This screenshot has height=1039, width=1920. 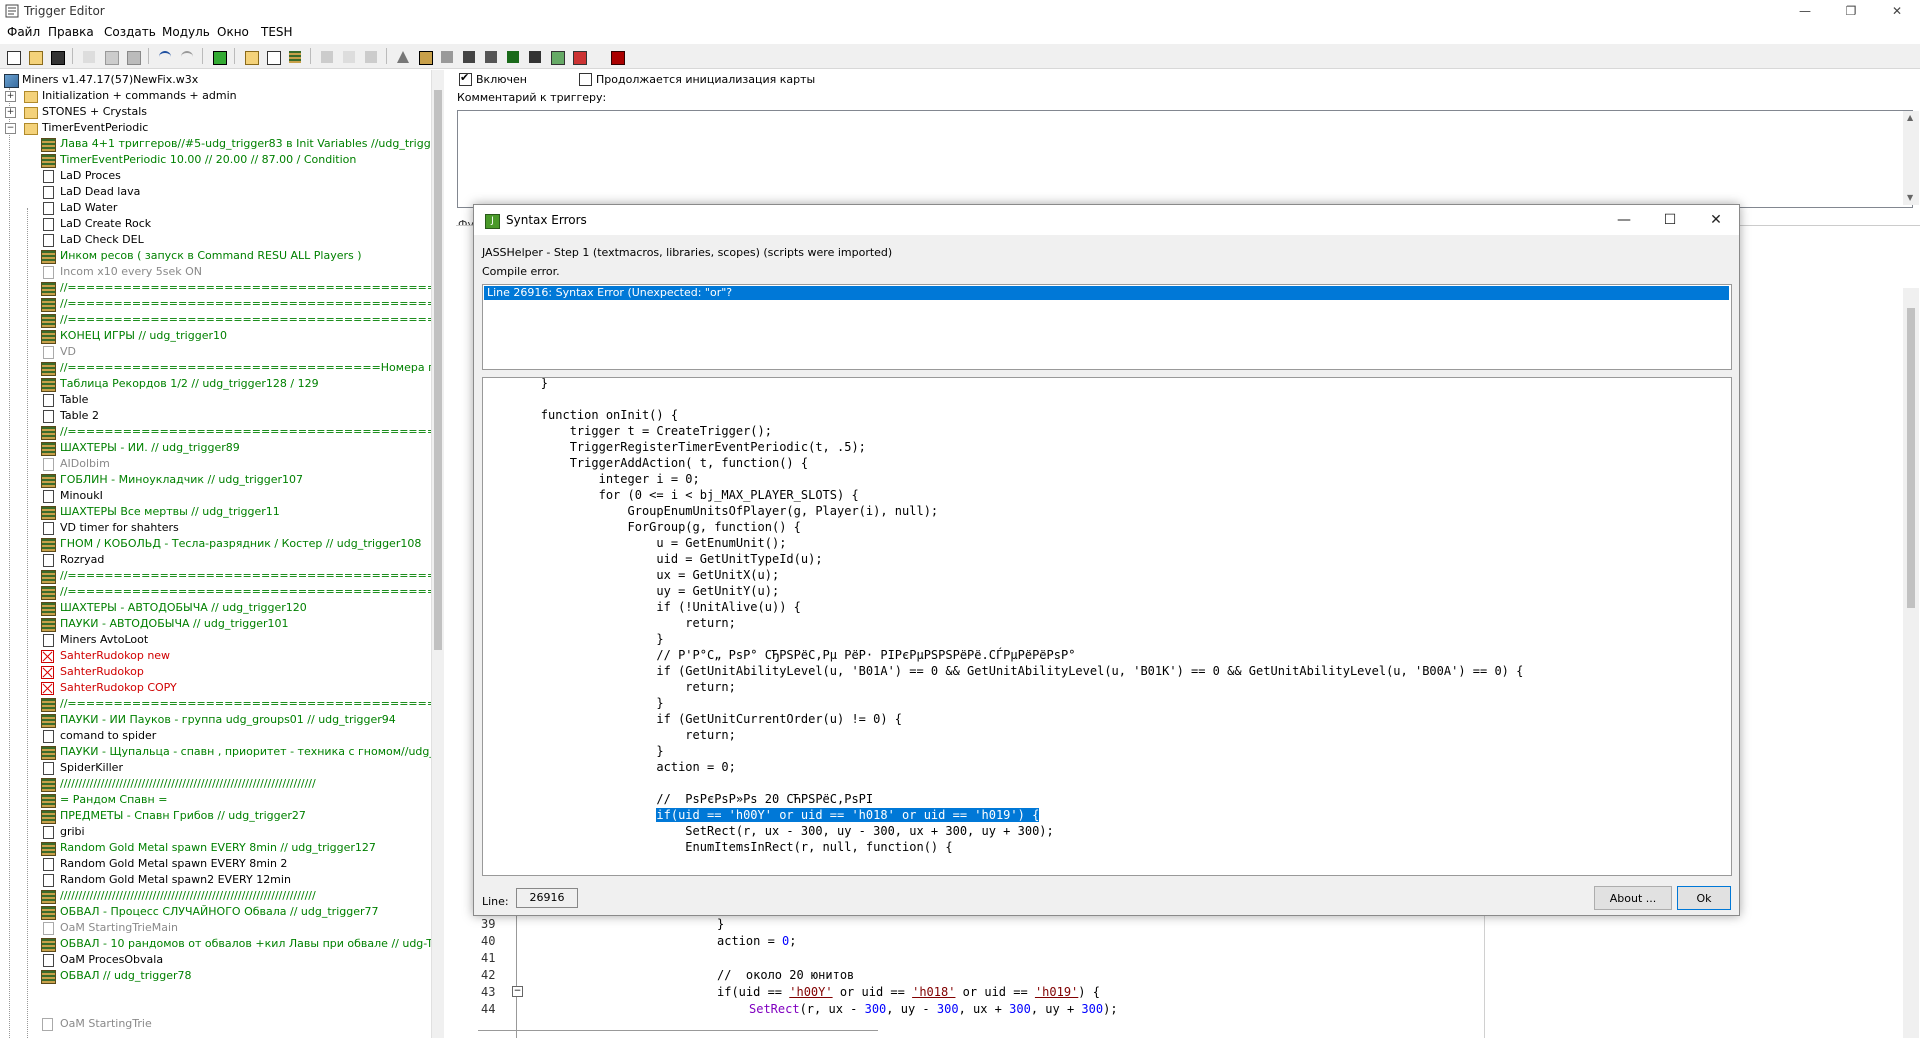 What do you see at coordinates (1911, 663) in the screenshot?
I see `editor-scrollbar` at bounding box center [1911, 663].